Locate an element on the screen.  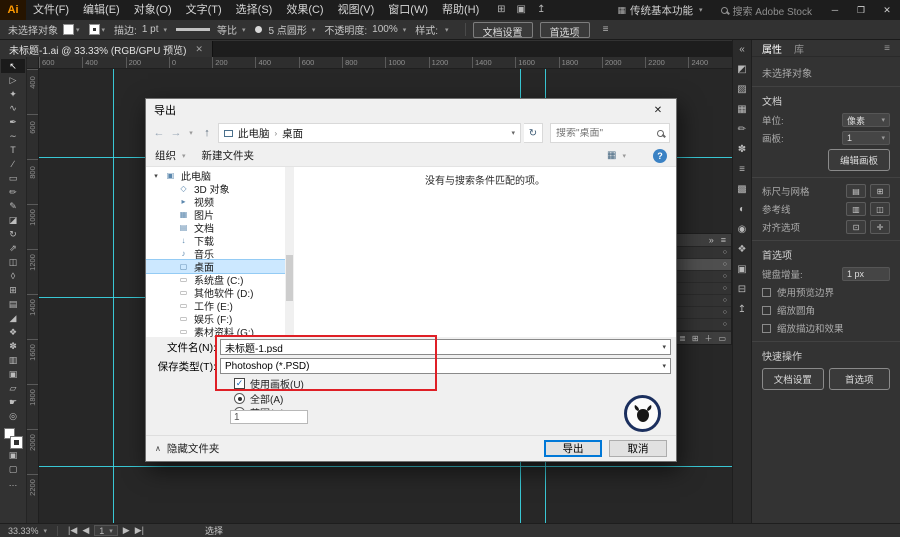
option-button: ▥ is located at coordinates (856, 209).